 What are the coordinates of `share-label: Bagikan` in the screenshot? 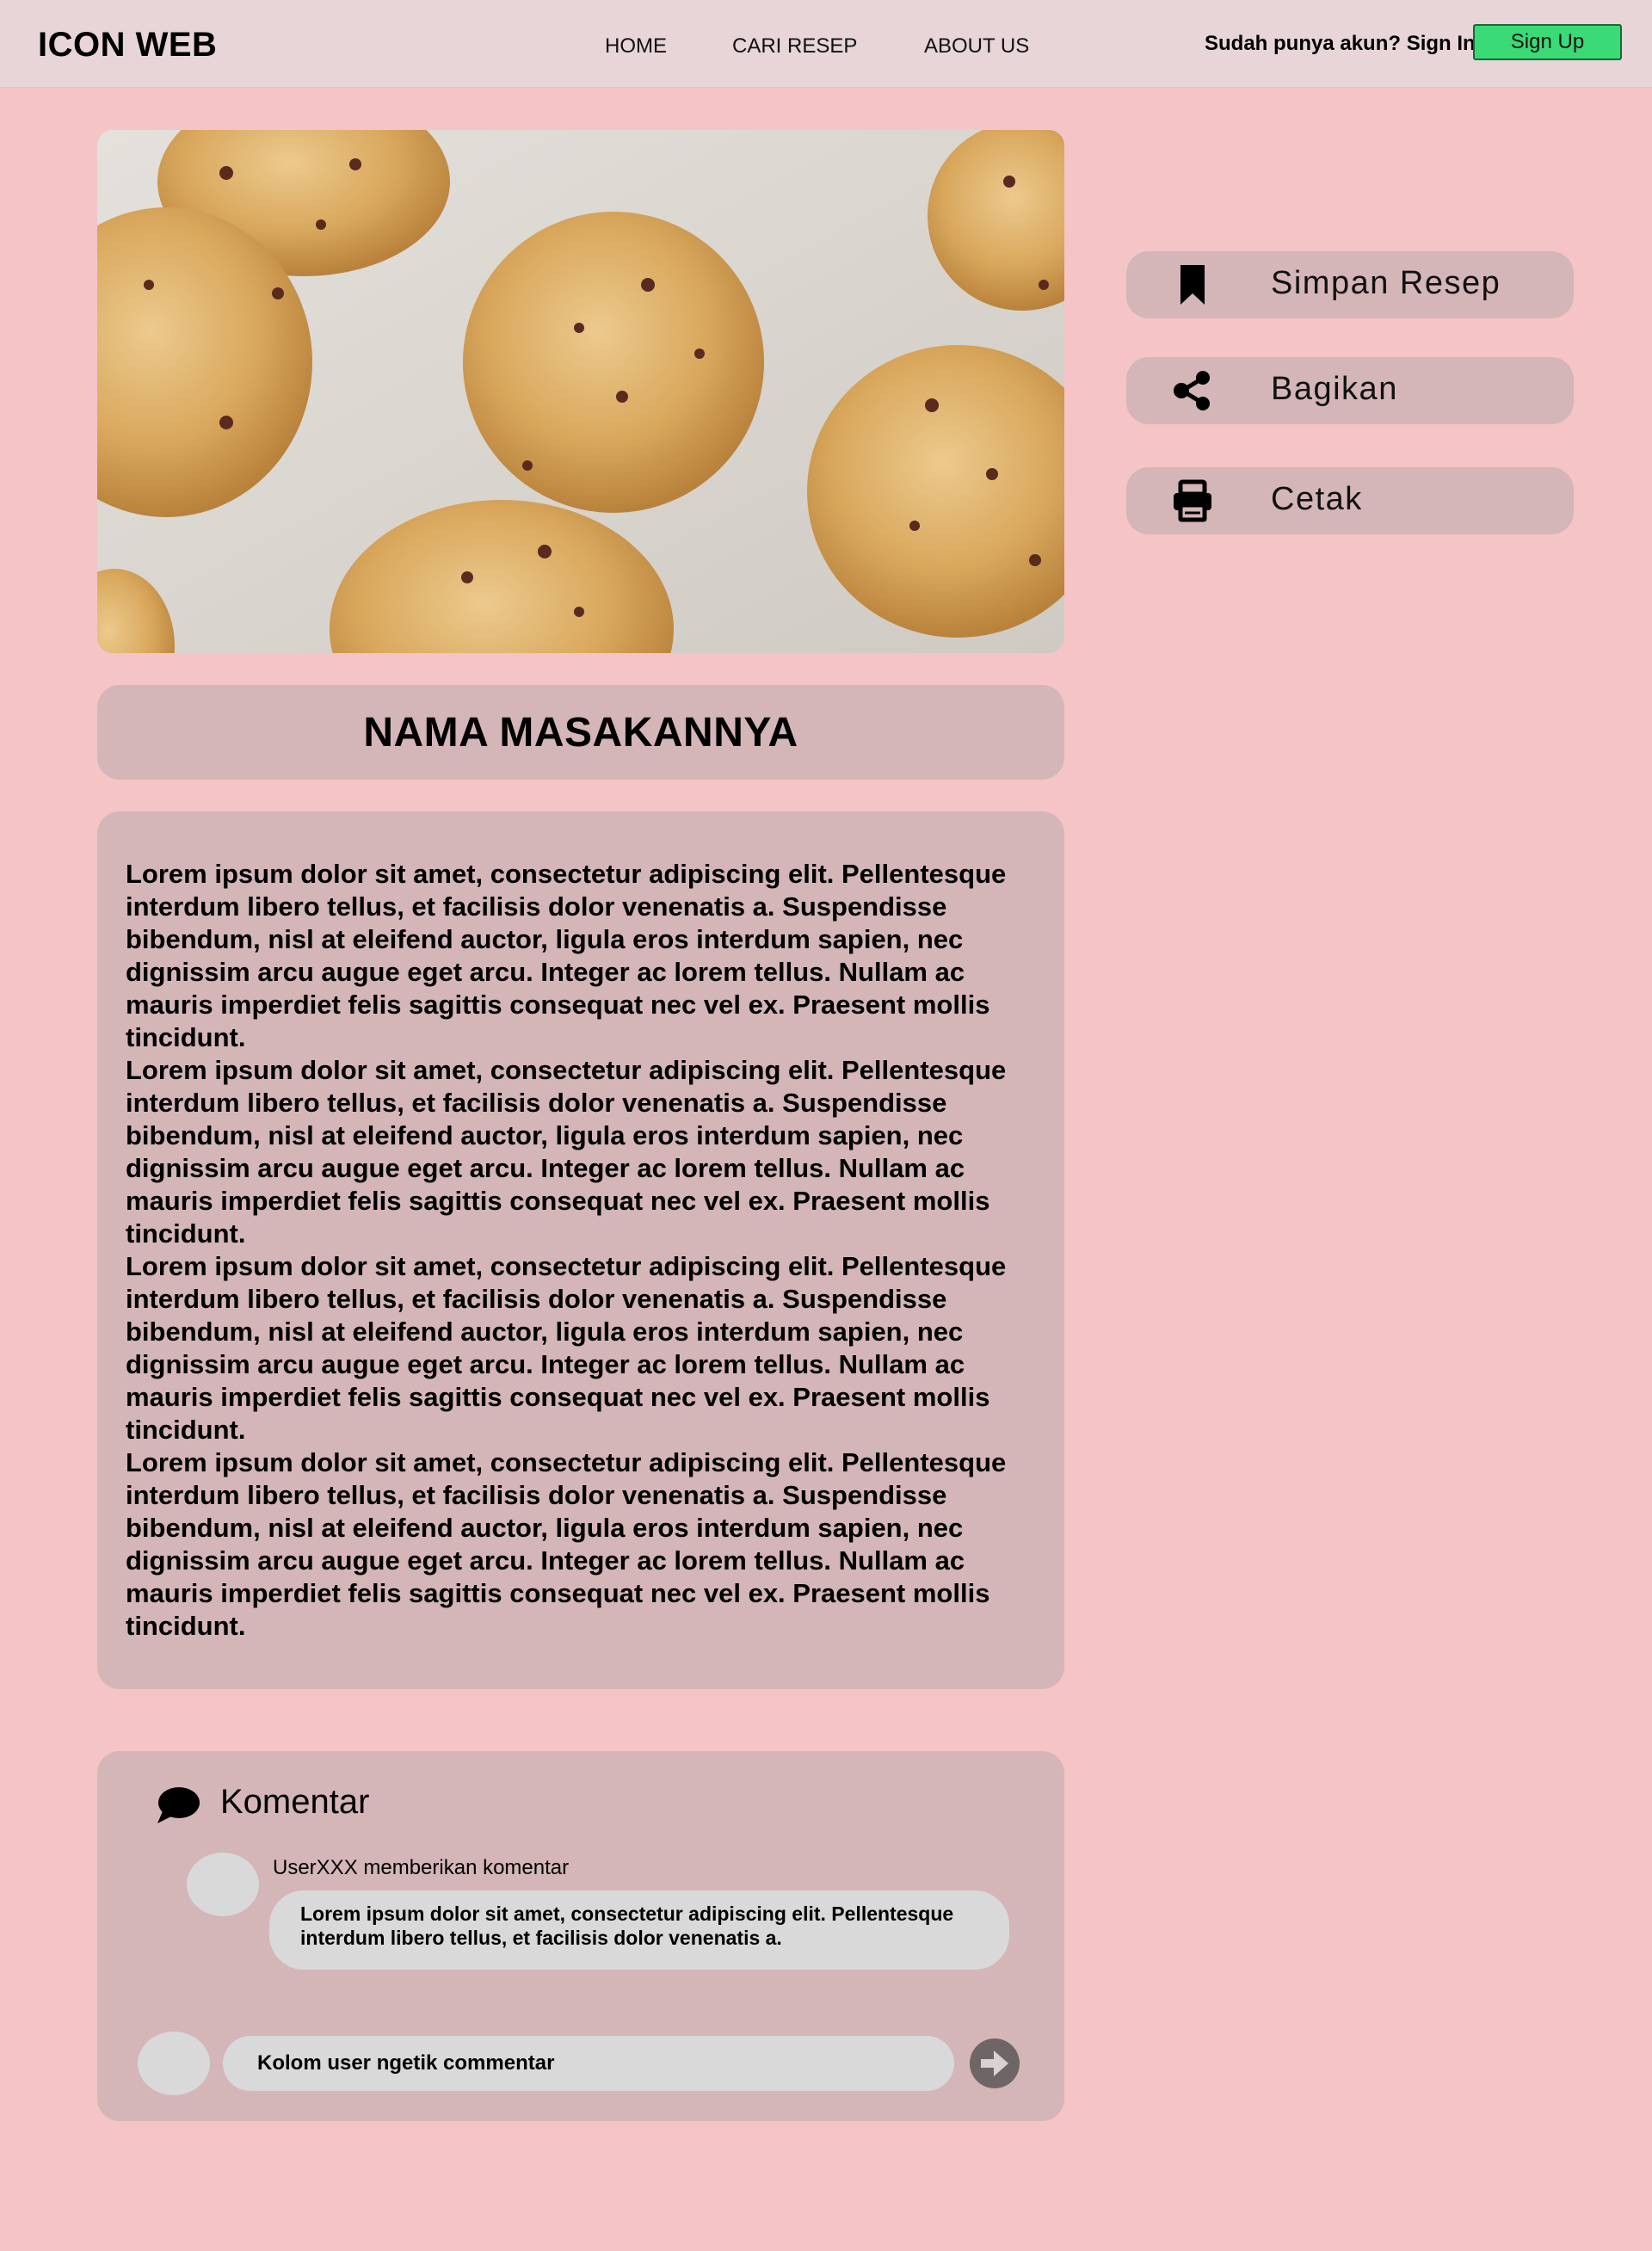 It's located at (1334, 389).